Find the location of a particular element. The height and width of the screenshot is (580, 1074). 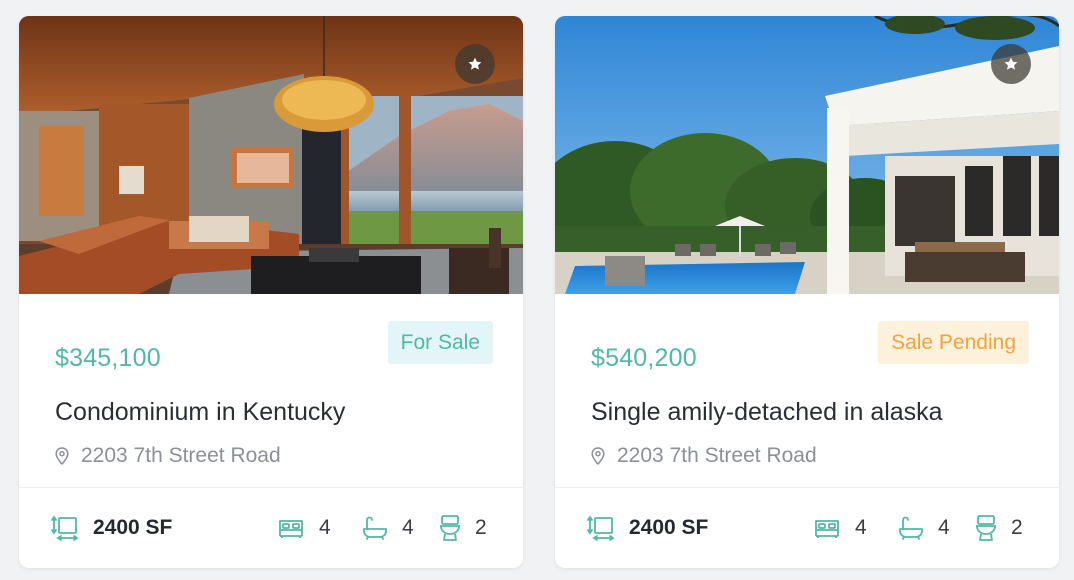

listing-title: Condominium in Kentucky is located at coordinates (200, 412).